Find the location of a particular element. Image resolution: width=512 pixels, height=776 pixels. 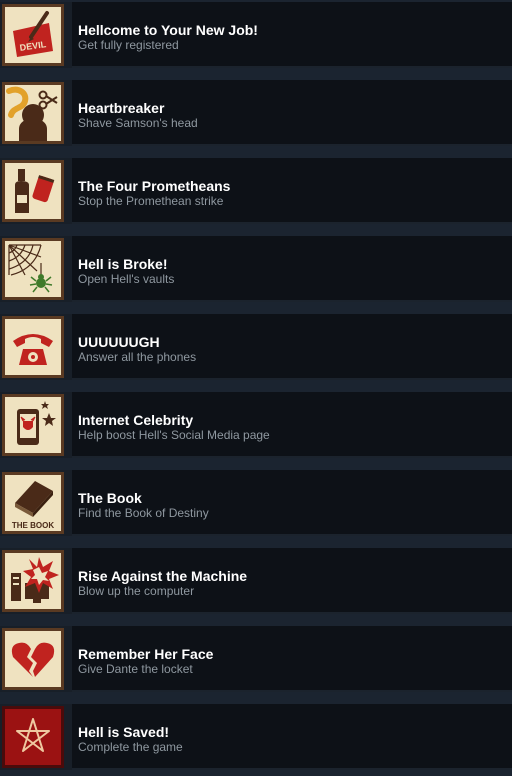

achievement-row: UUUUUUGH Answer all the phones is located at coordinates (256, 347).